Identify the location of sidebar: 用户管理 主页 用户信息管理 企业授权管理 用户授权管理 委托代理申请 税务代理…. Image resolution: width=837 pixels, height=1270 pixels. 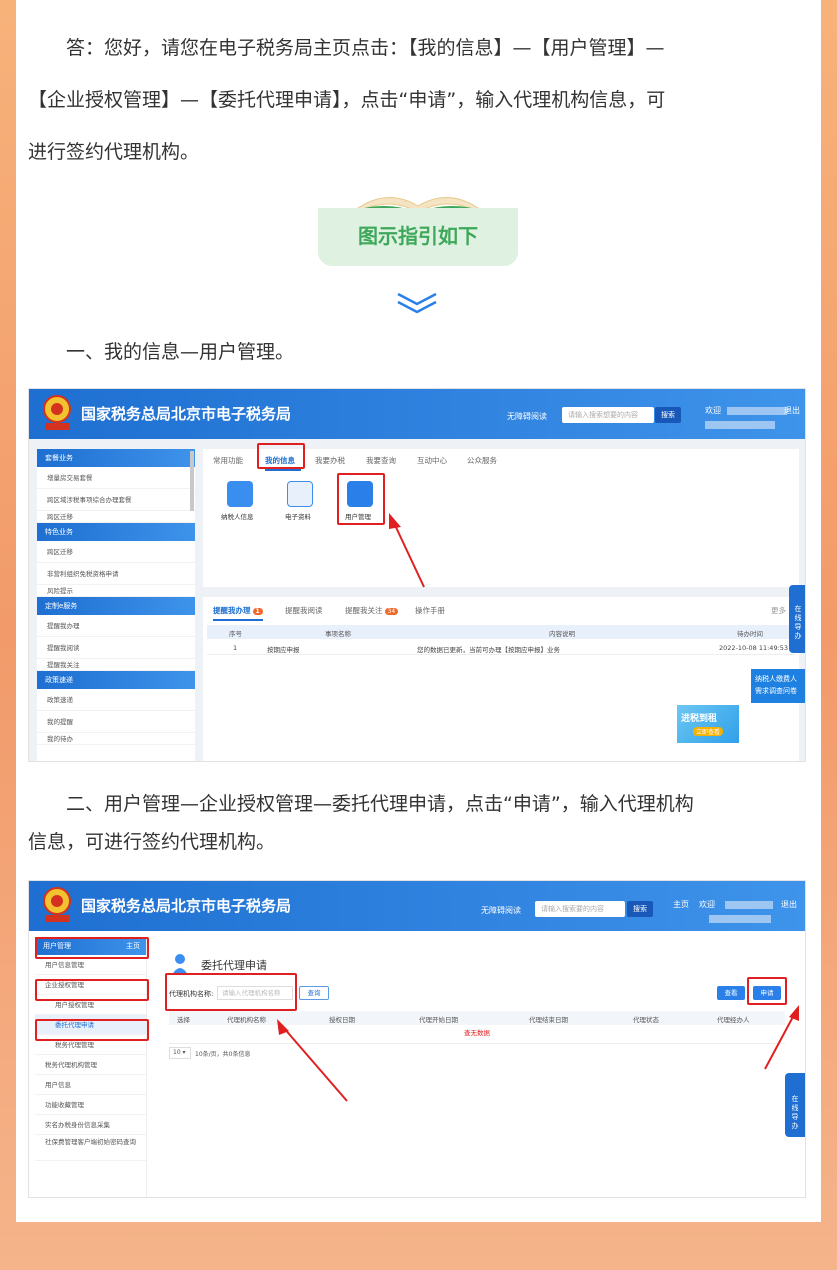
(91, 1067).